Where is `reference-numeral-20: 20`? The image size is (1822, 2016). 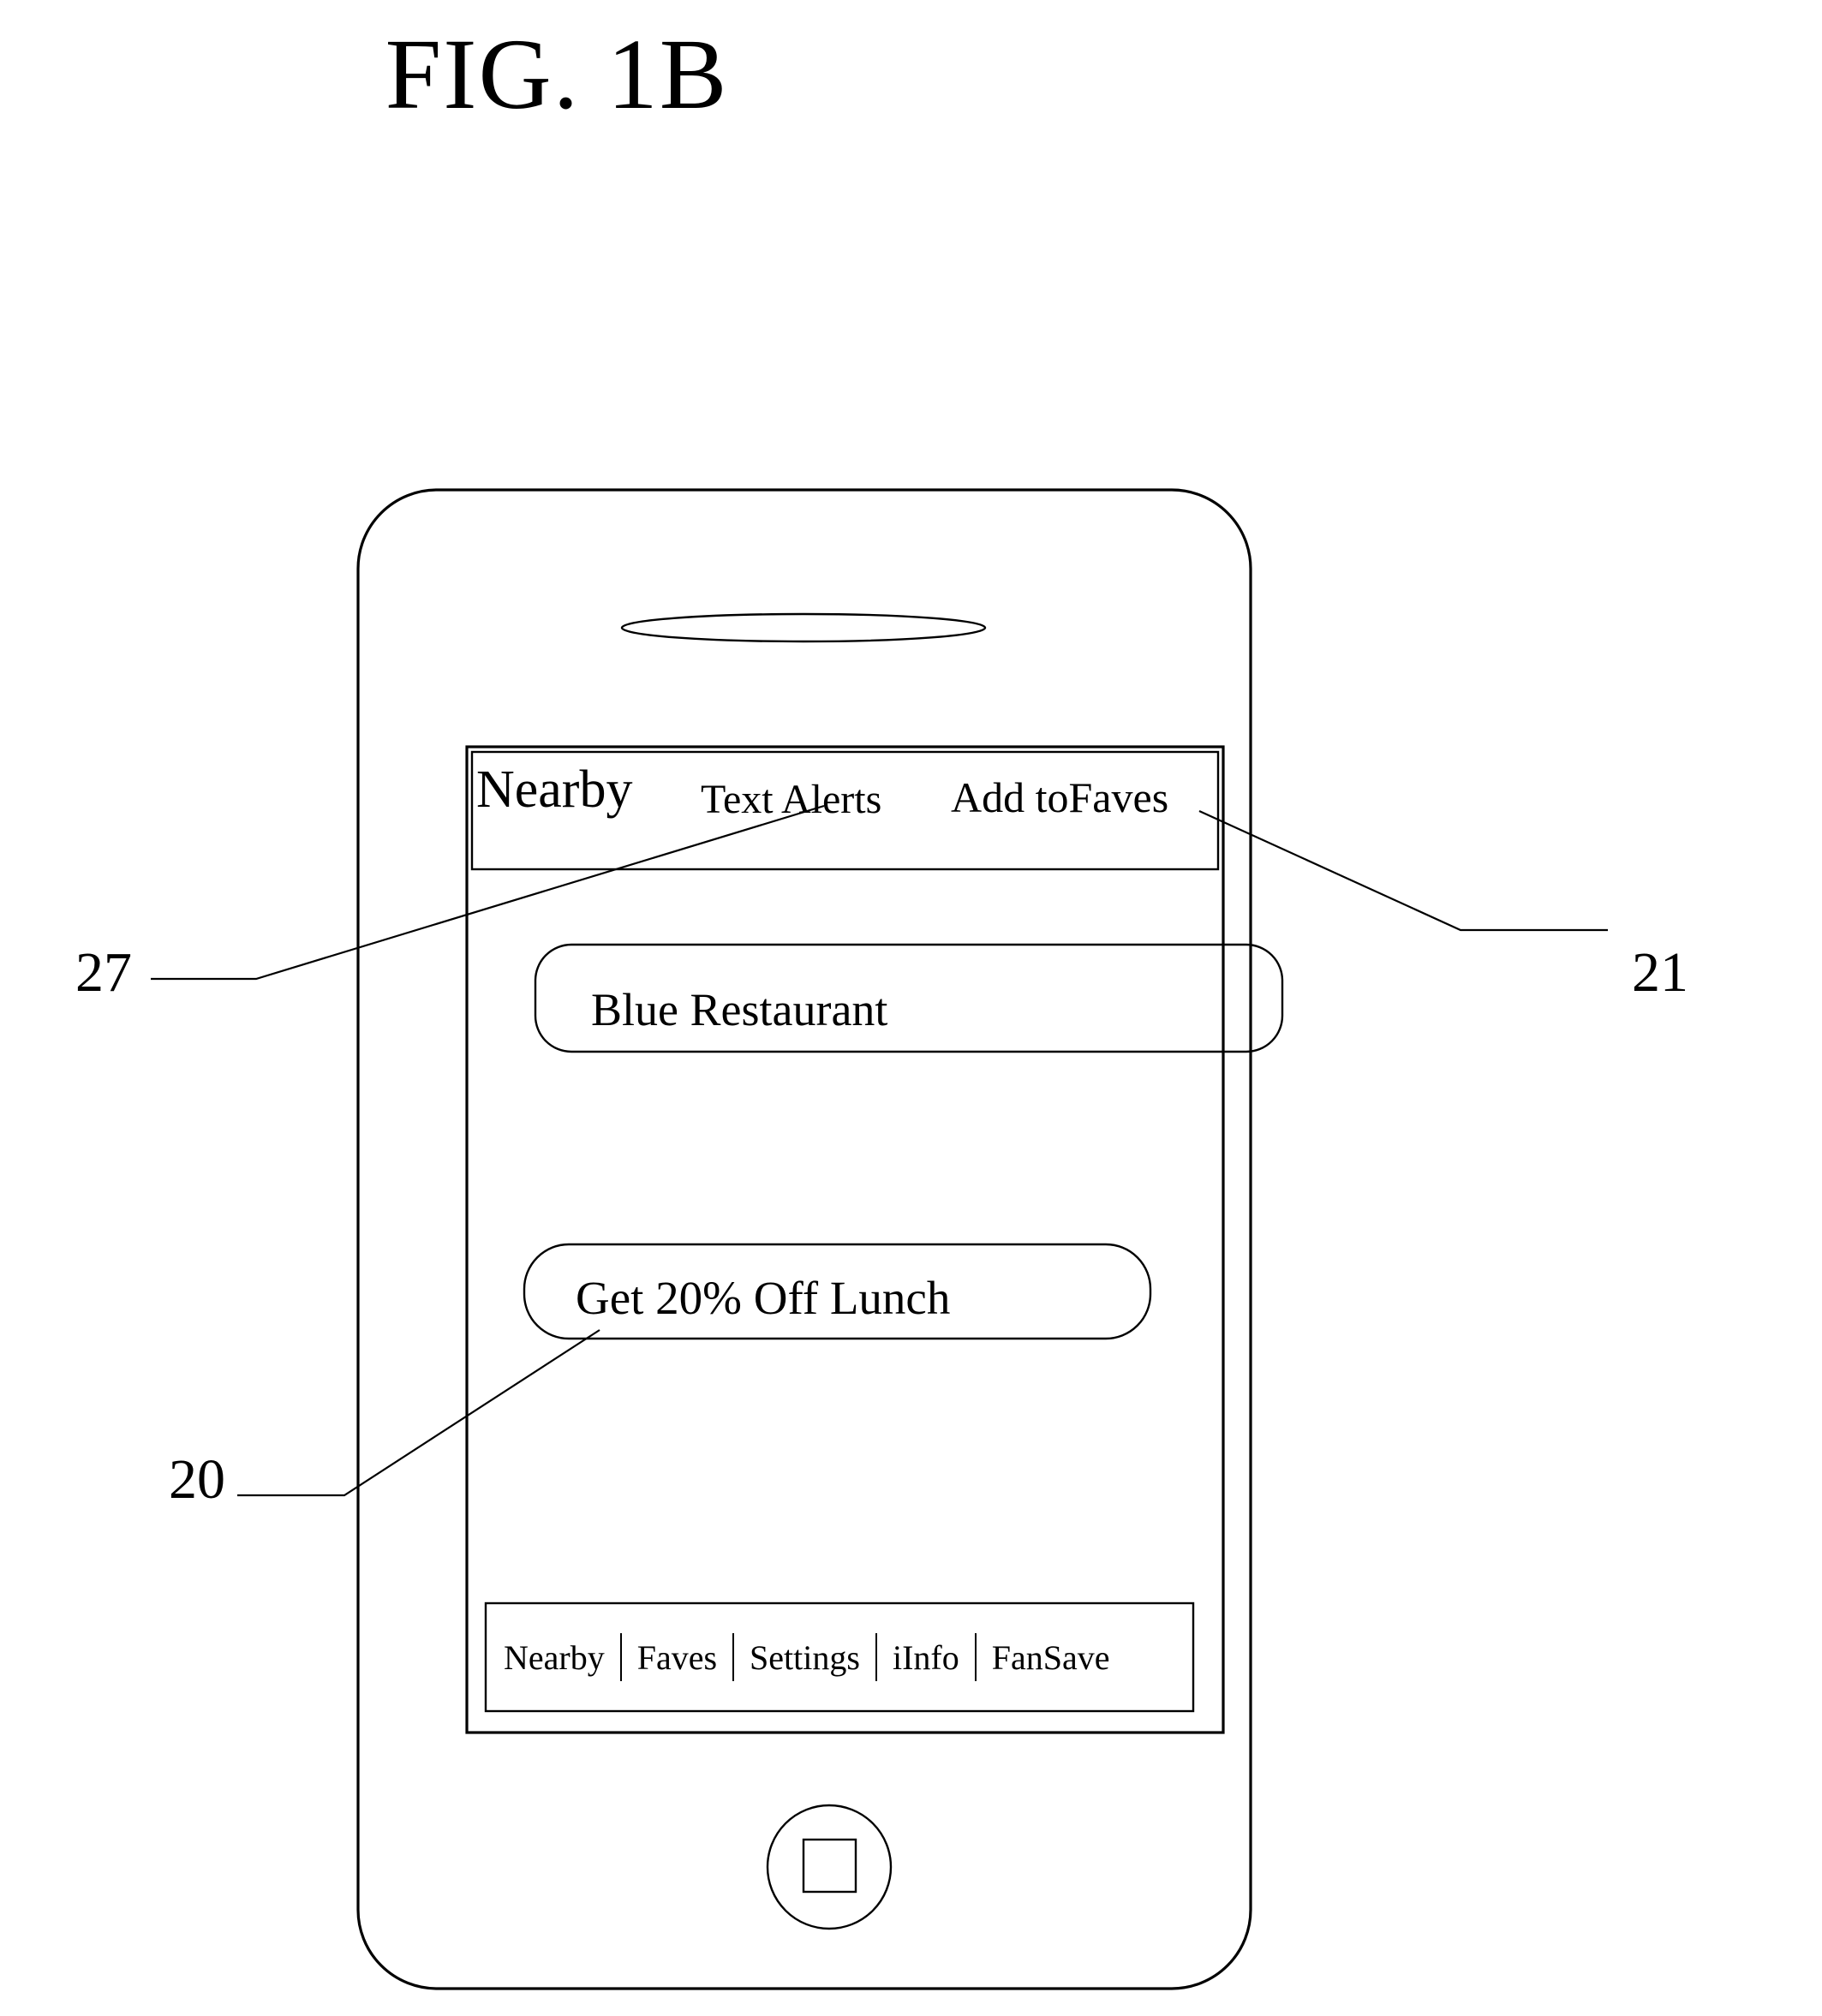
reference-numeral-20: 20 is located at coordinates (197, 1479).